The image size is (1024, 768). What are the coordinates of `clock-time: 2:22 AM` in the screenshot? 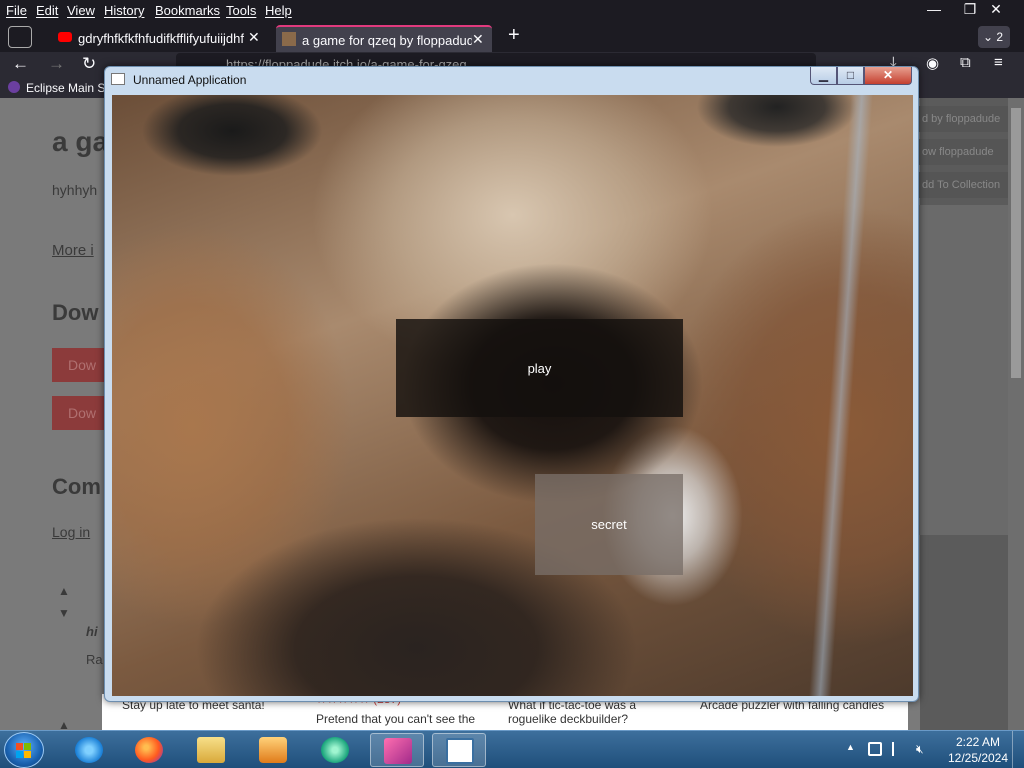 It's located at (978, 742).